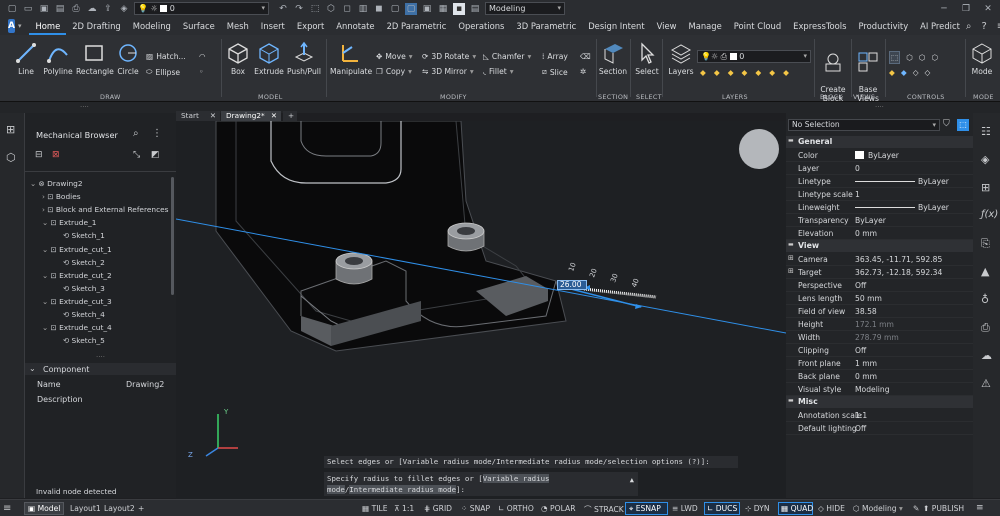 The image size is (1000, 516). Describe the element at coordinates (555, 56) in the screenshot. I see `array-button: ⁞ Array` at that location.